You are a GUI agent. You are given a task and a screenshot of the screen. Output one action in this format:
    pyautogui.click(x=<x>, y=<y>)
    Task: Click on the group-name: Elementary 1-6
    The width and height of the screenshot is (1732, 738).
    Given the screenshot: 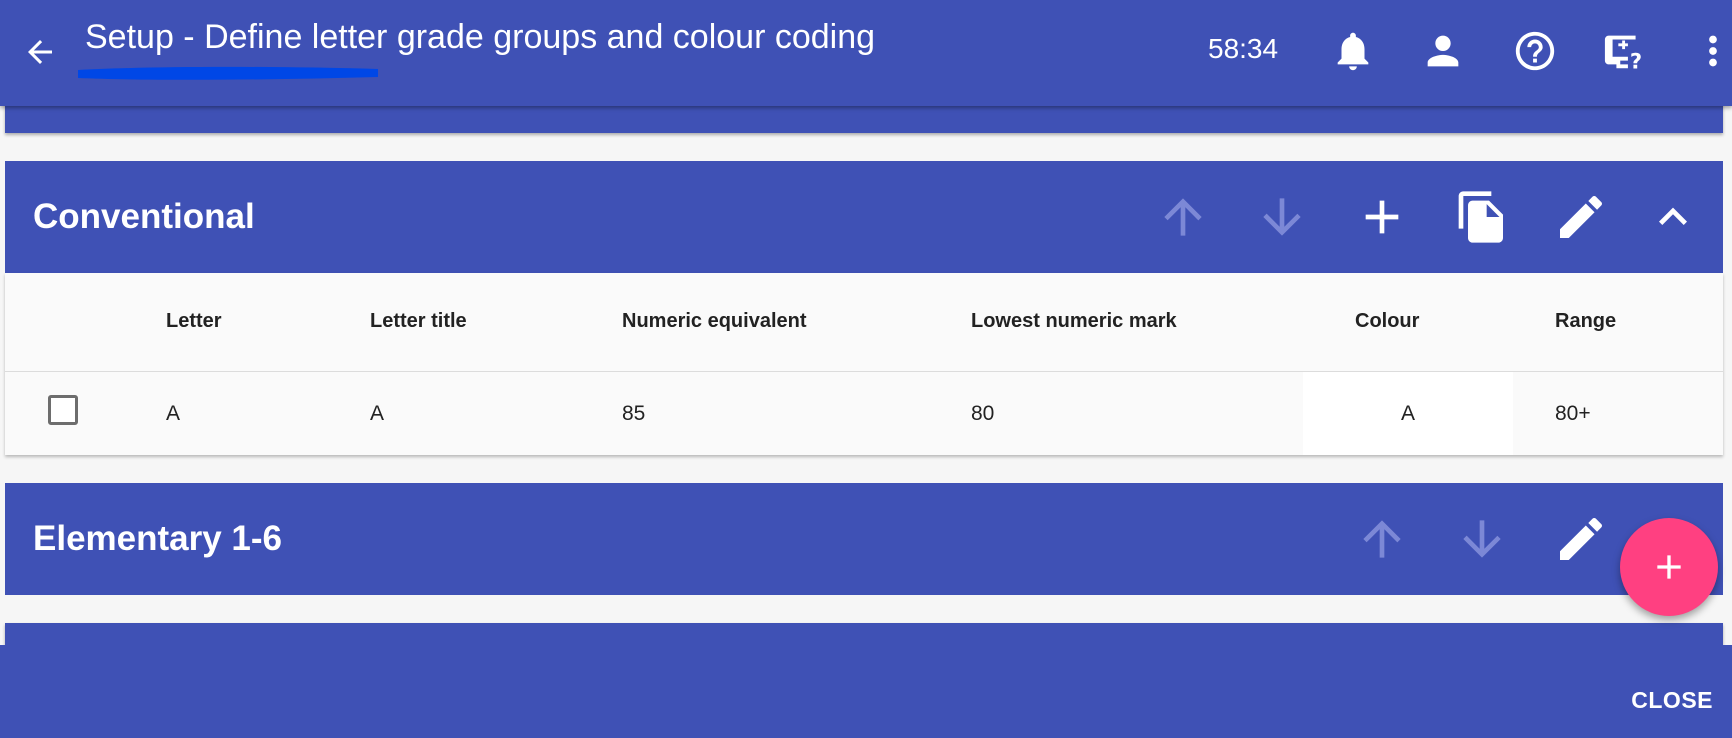 What is the action you would take?
    pyautogui.click(x=158, y=538)
    